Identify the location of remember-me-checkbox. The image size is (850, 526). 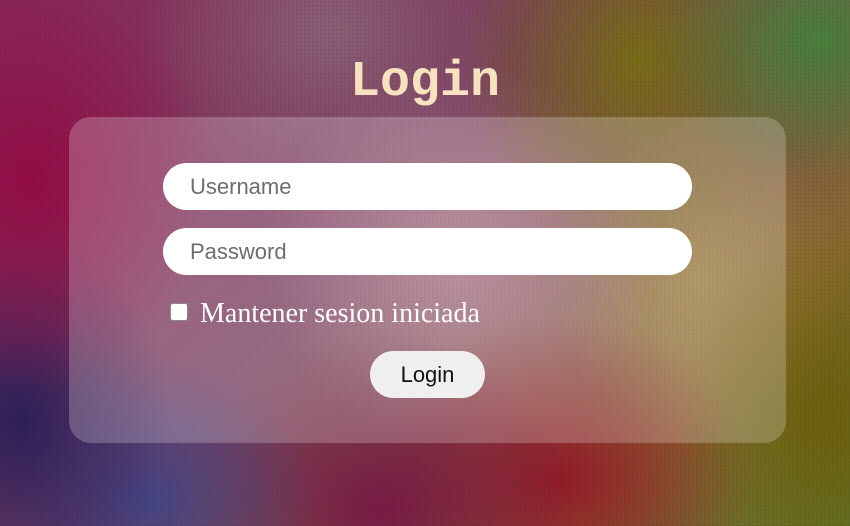
(179, 312).